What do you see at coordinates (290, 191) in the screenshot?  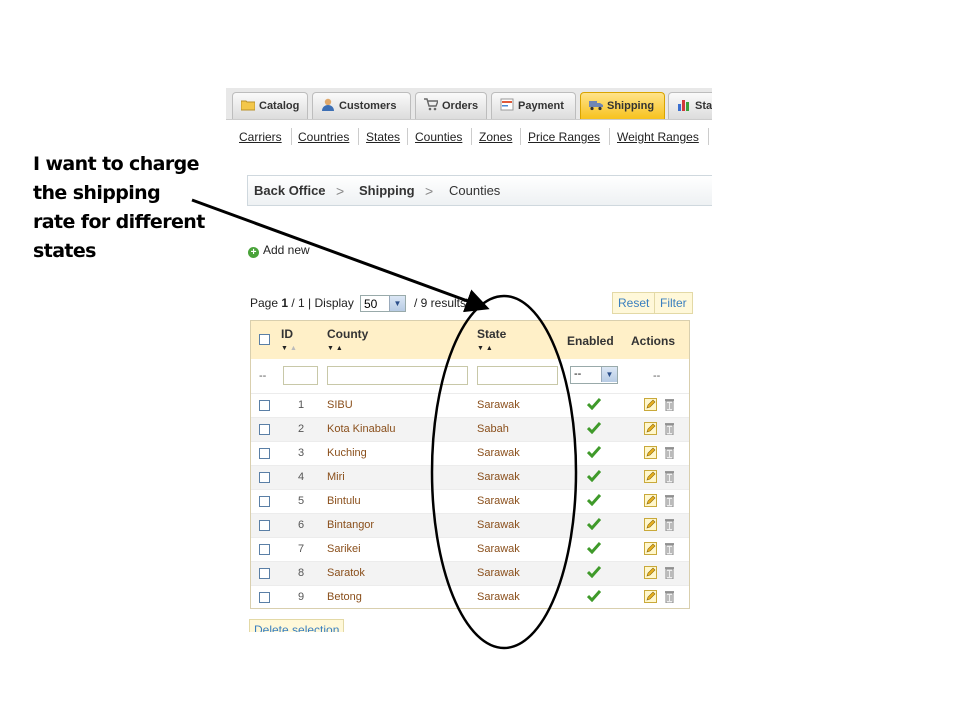 I see `breadcrumb-back-office: Back Office` at bounding box center [290, 191].